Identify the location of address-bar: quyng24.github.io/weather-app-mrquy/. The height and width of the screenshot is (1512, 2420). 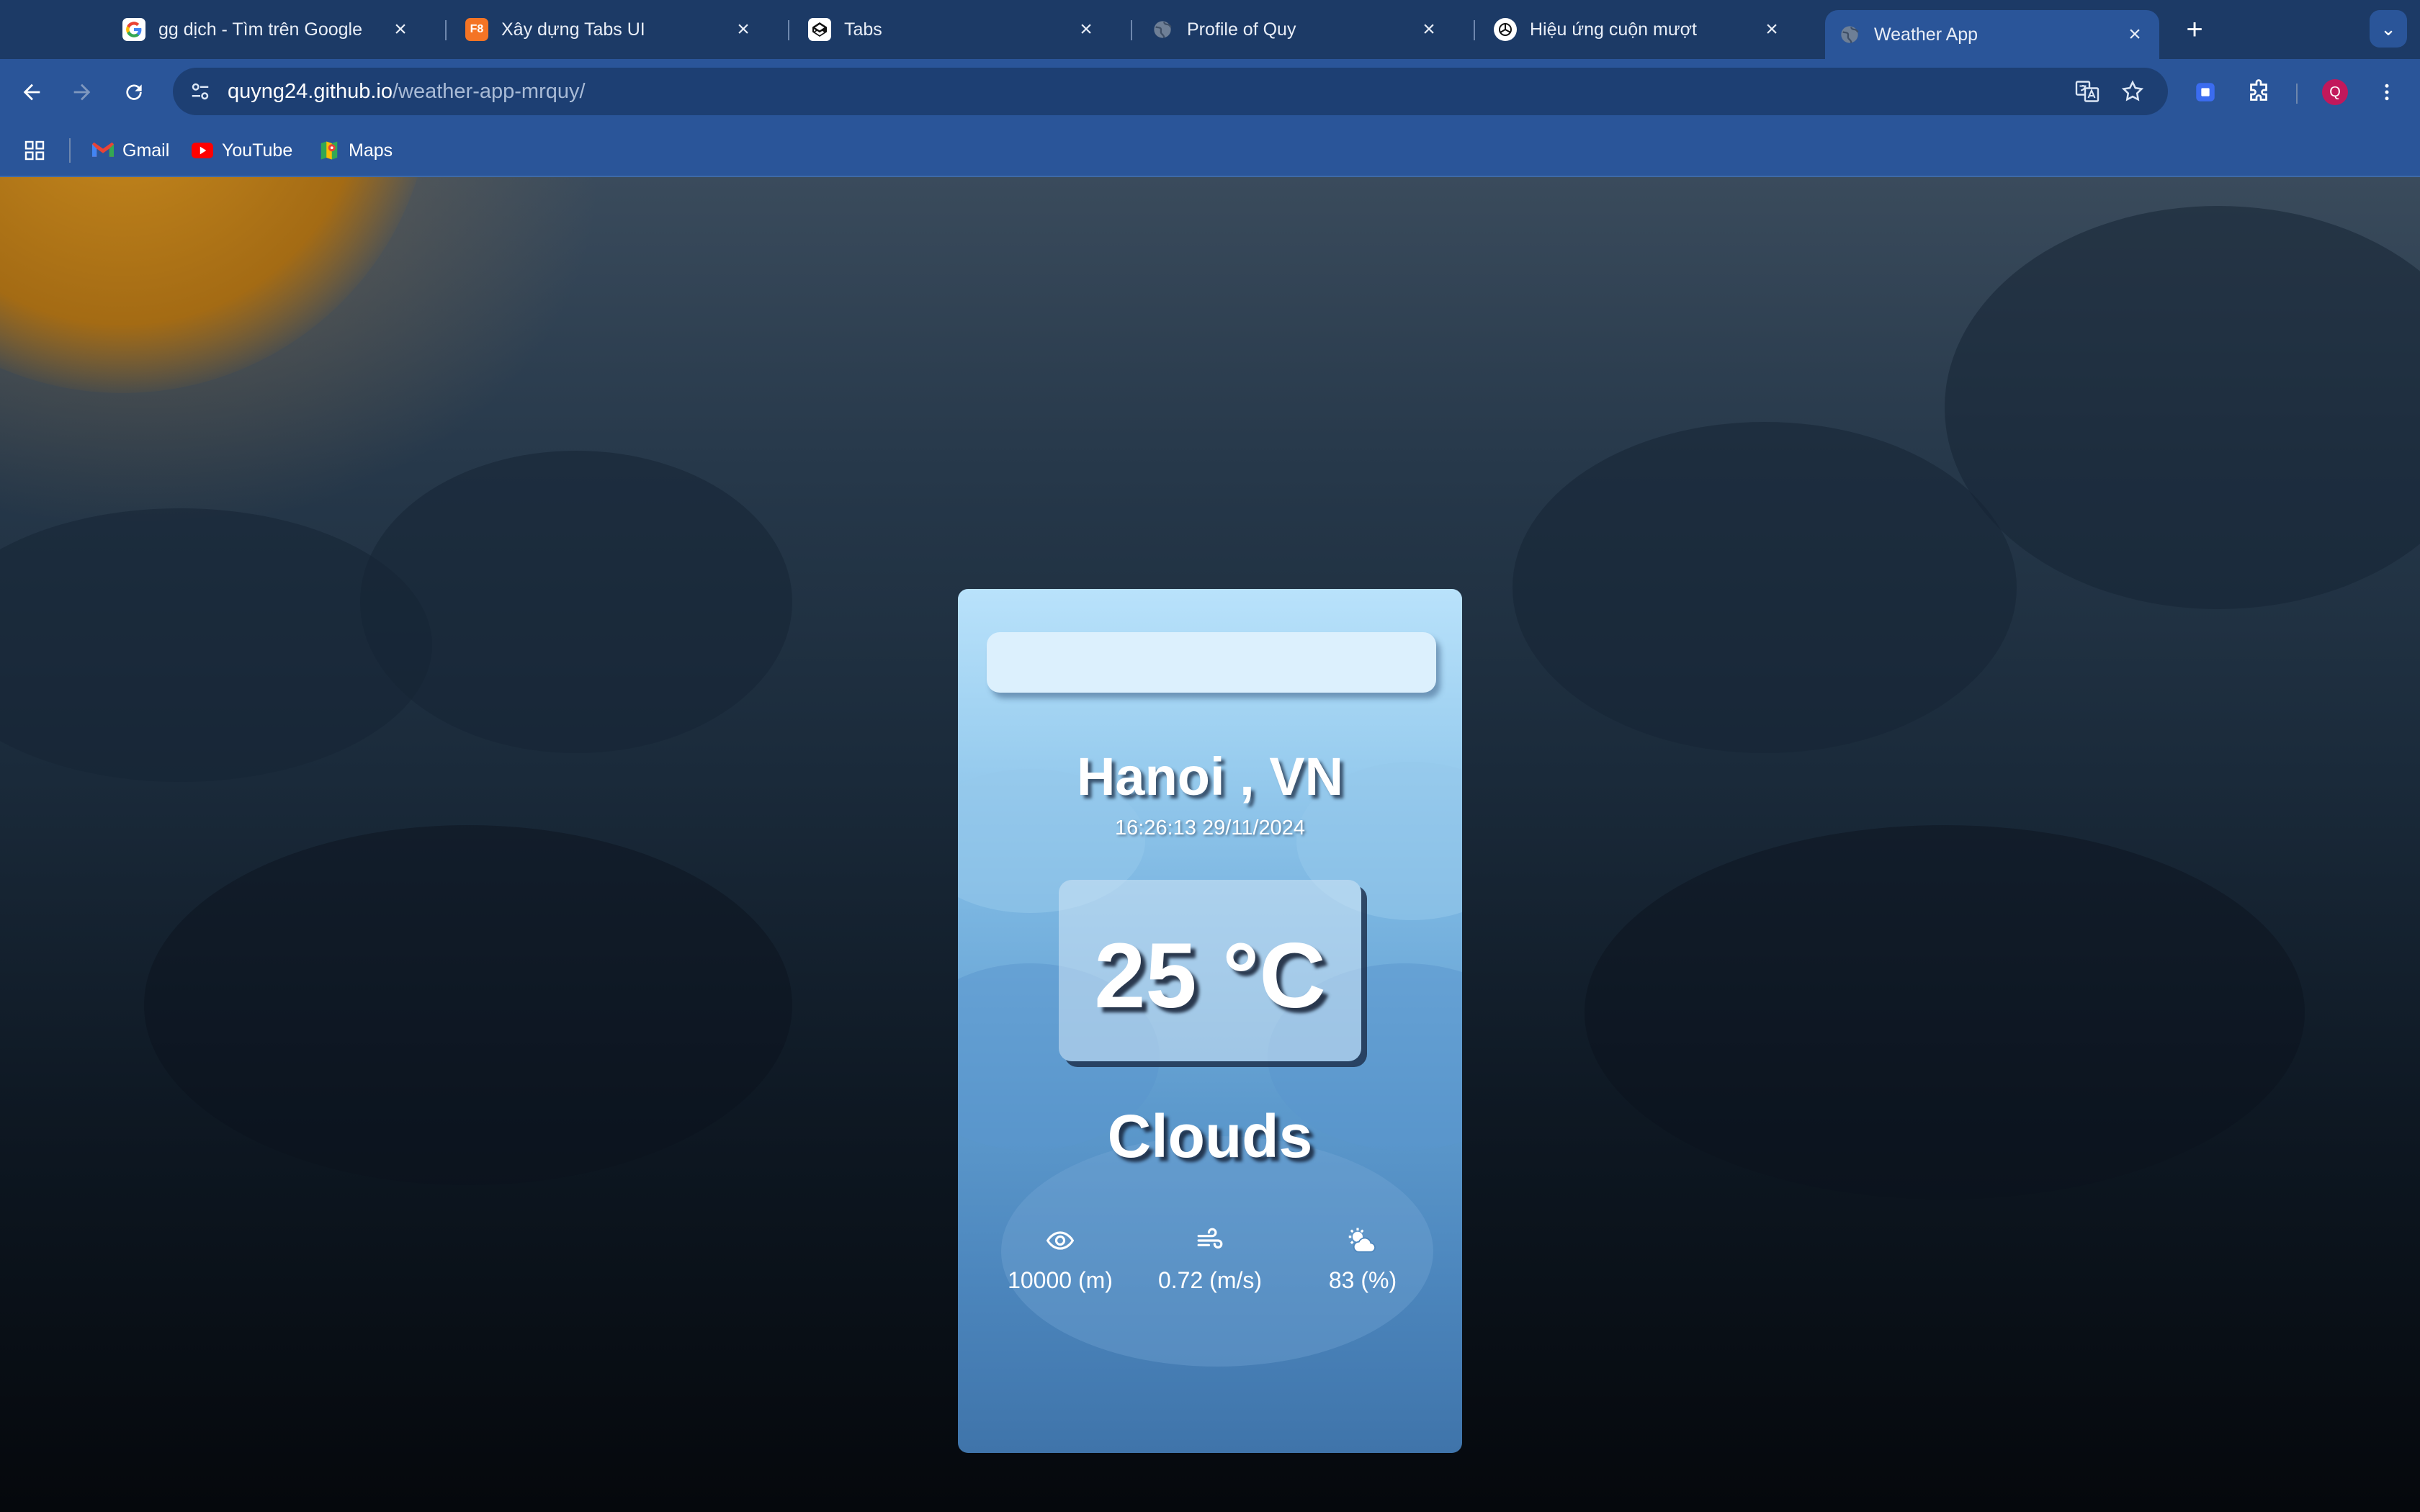
(1170, 91).